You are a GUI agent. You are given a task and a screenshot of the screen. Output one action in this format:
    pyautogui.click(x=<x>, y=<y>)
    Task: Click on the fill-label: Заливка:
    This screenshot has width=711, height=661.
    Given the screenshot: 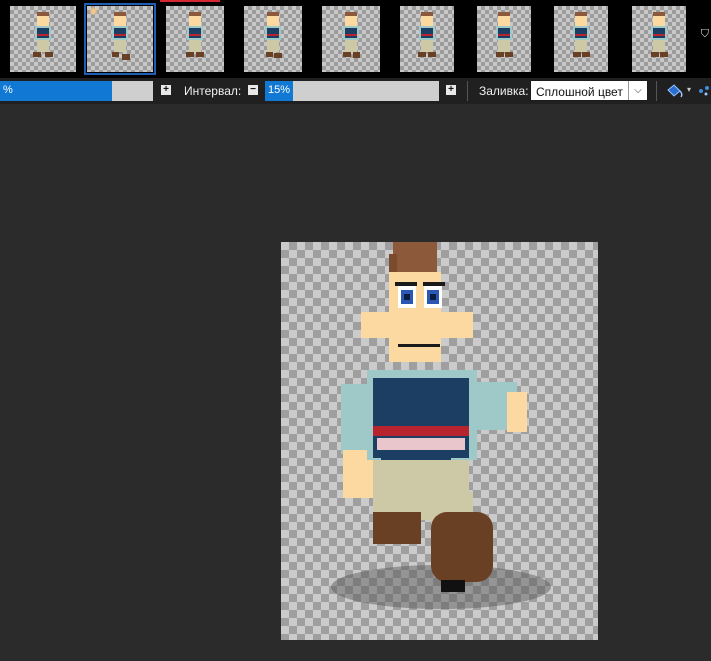 What is the action you would take?
    pyautogui.click(x=504, y=91)
    